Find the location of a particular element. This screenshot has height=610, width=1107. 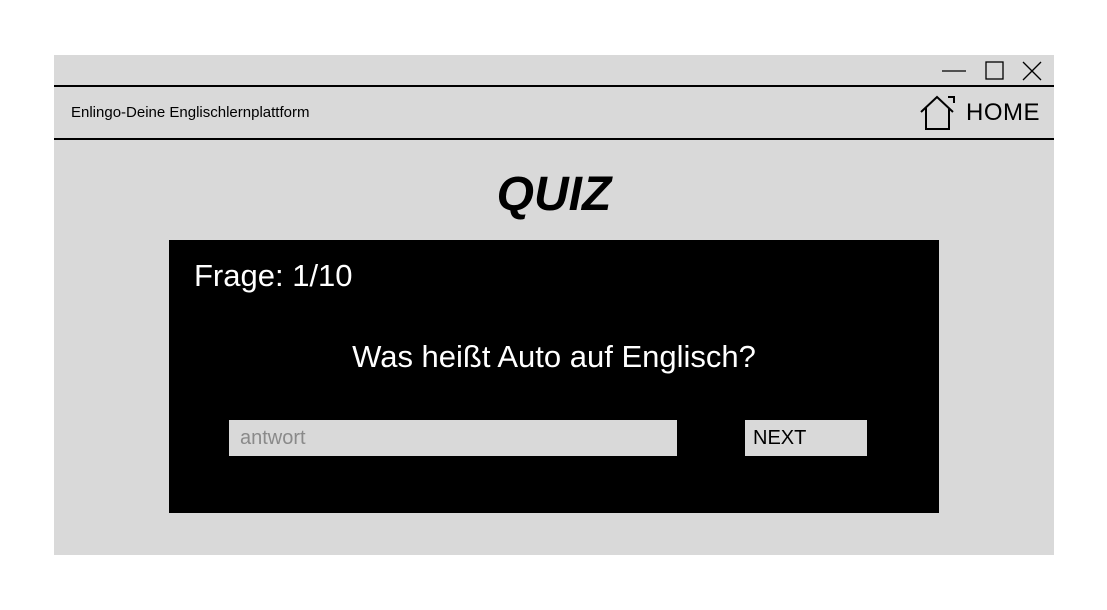

question-counter: Frage: 1/10 is located at coordinates (273, 275).